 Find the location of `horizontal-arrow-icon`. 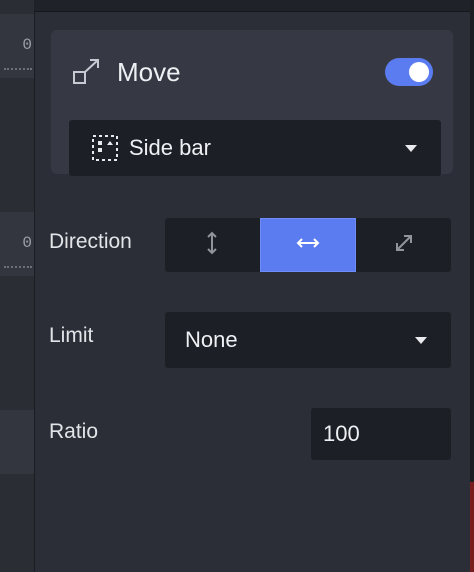

horizontal-arrow-icon is located at coordinates (308, 245).